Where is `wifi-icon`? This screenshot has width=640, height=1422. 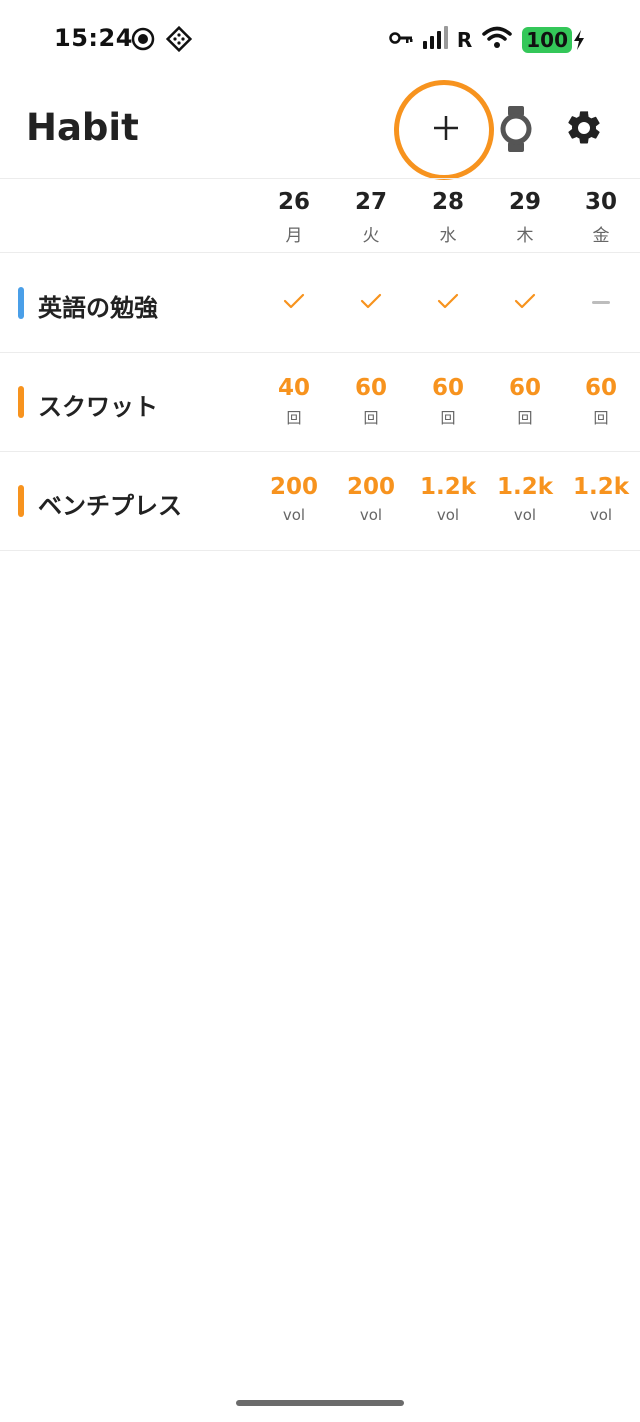
wifi-icon is located at coordinates (497, 40).